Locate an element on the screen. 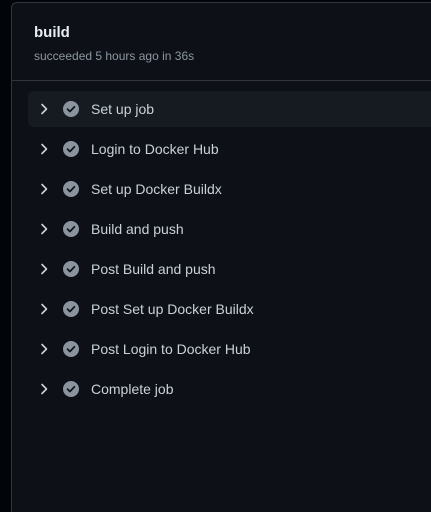  step-label: Set up Docker Buildx is located at coordinates (156, 189).